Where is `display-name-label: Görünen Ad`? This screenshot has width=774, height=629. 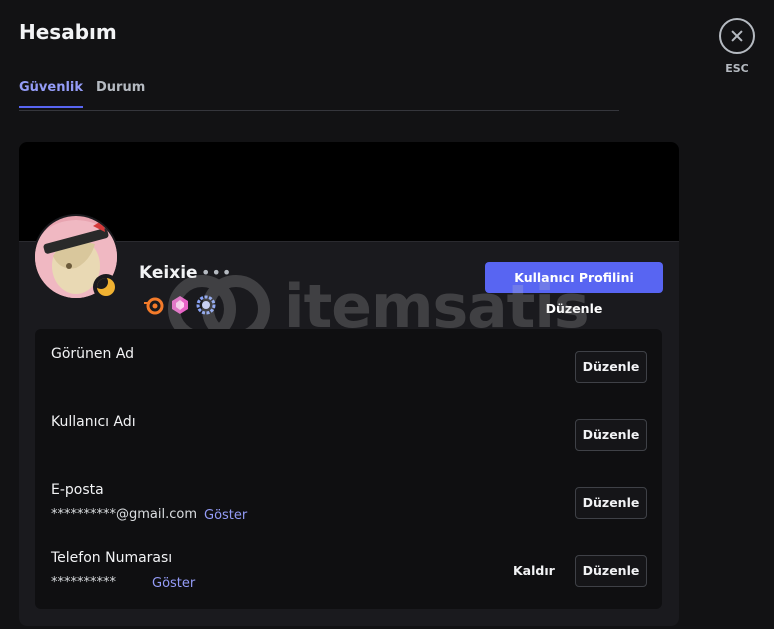 display-name-label: Görünen Ad is located at coordinates (93, 354).